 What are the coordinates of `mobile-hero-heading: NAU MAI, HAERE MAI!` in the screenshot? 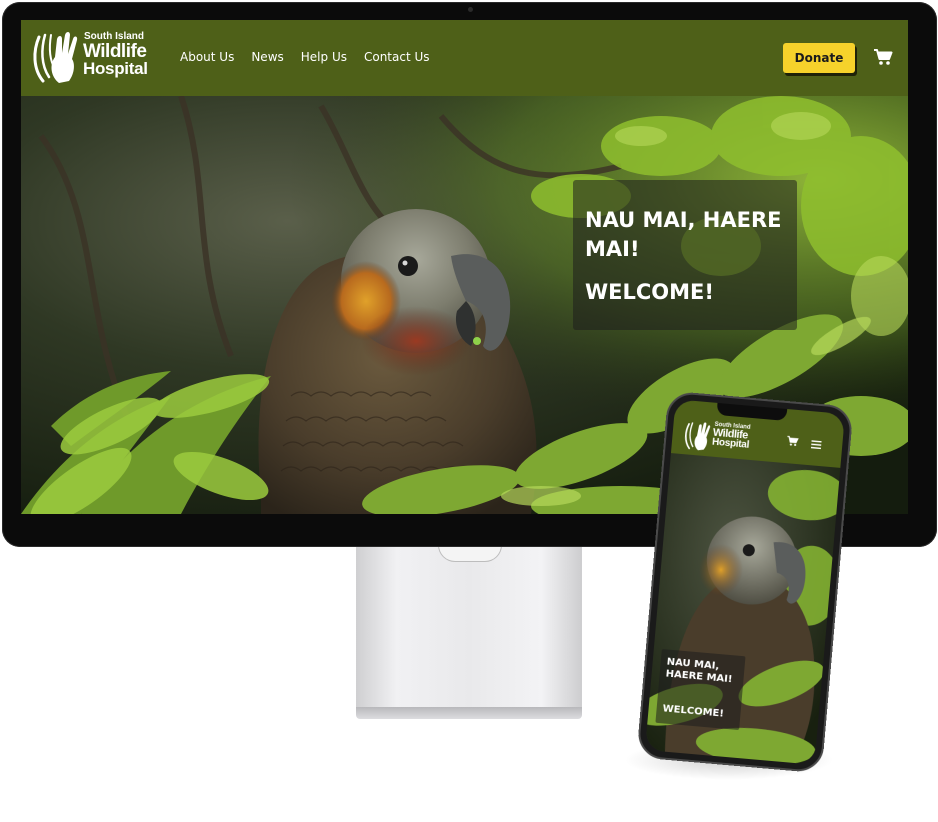 It's located at (699, 671).